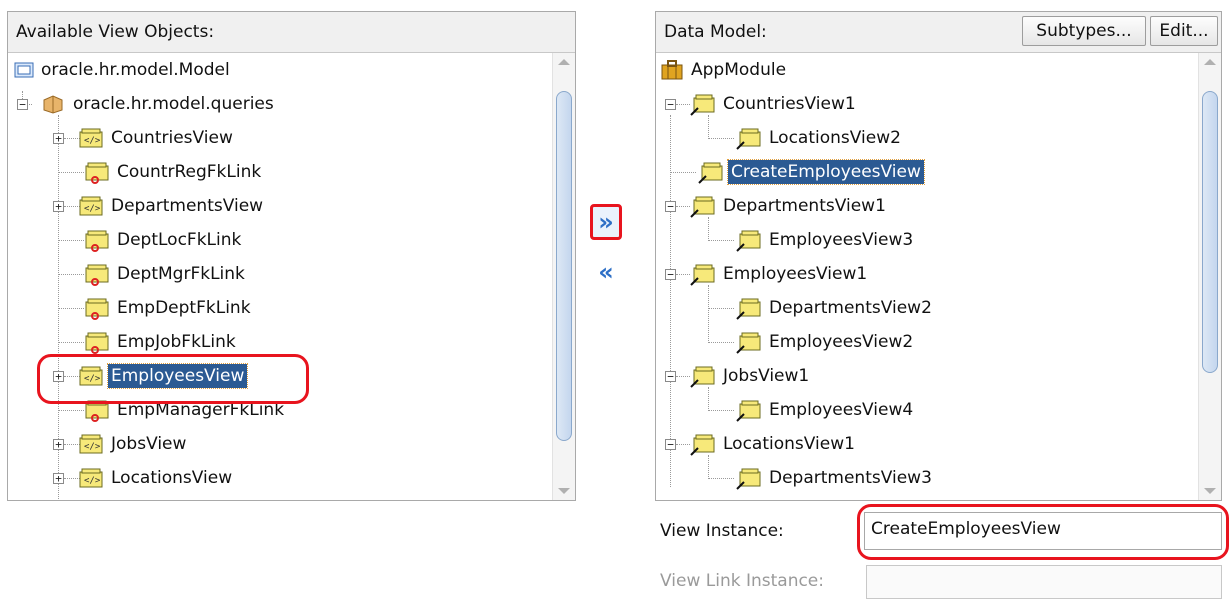 Image resolution: width=1229 pixels, height=599 pixels. I want to click on tree-item-label: DeptLocFkLink, so click(179, 240).